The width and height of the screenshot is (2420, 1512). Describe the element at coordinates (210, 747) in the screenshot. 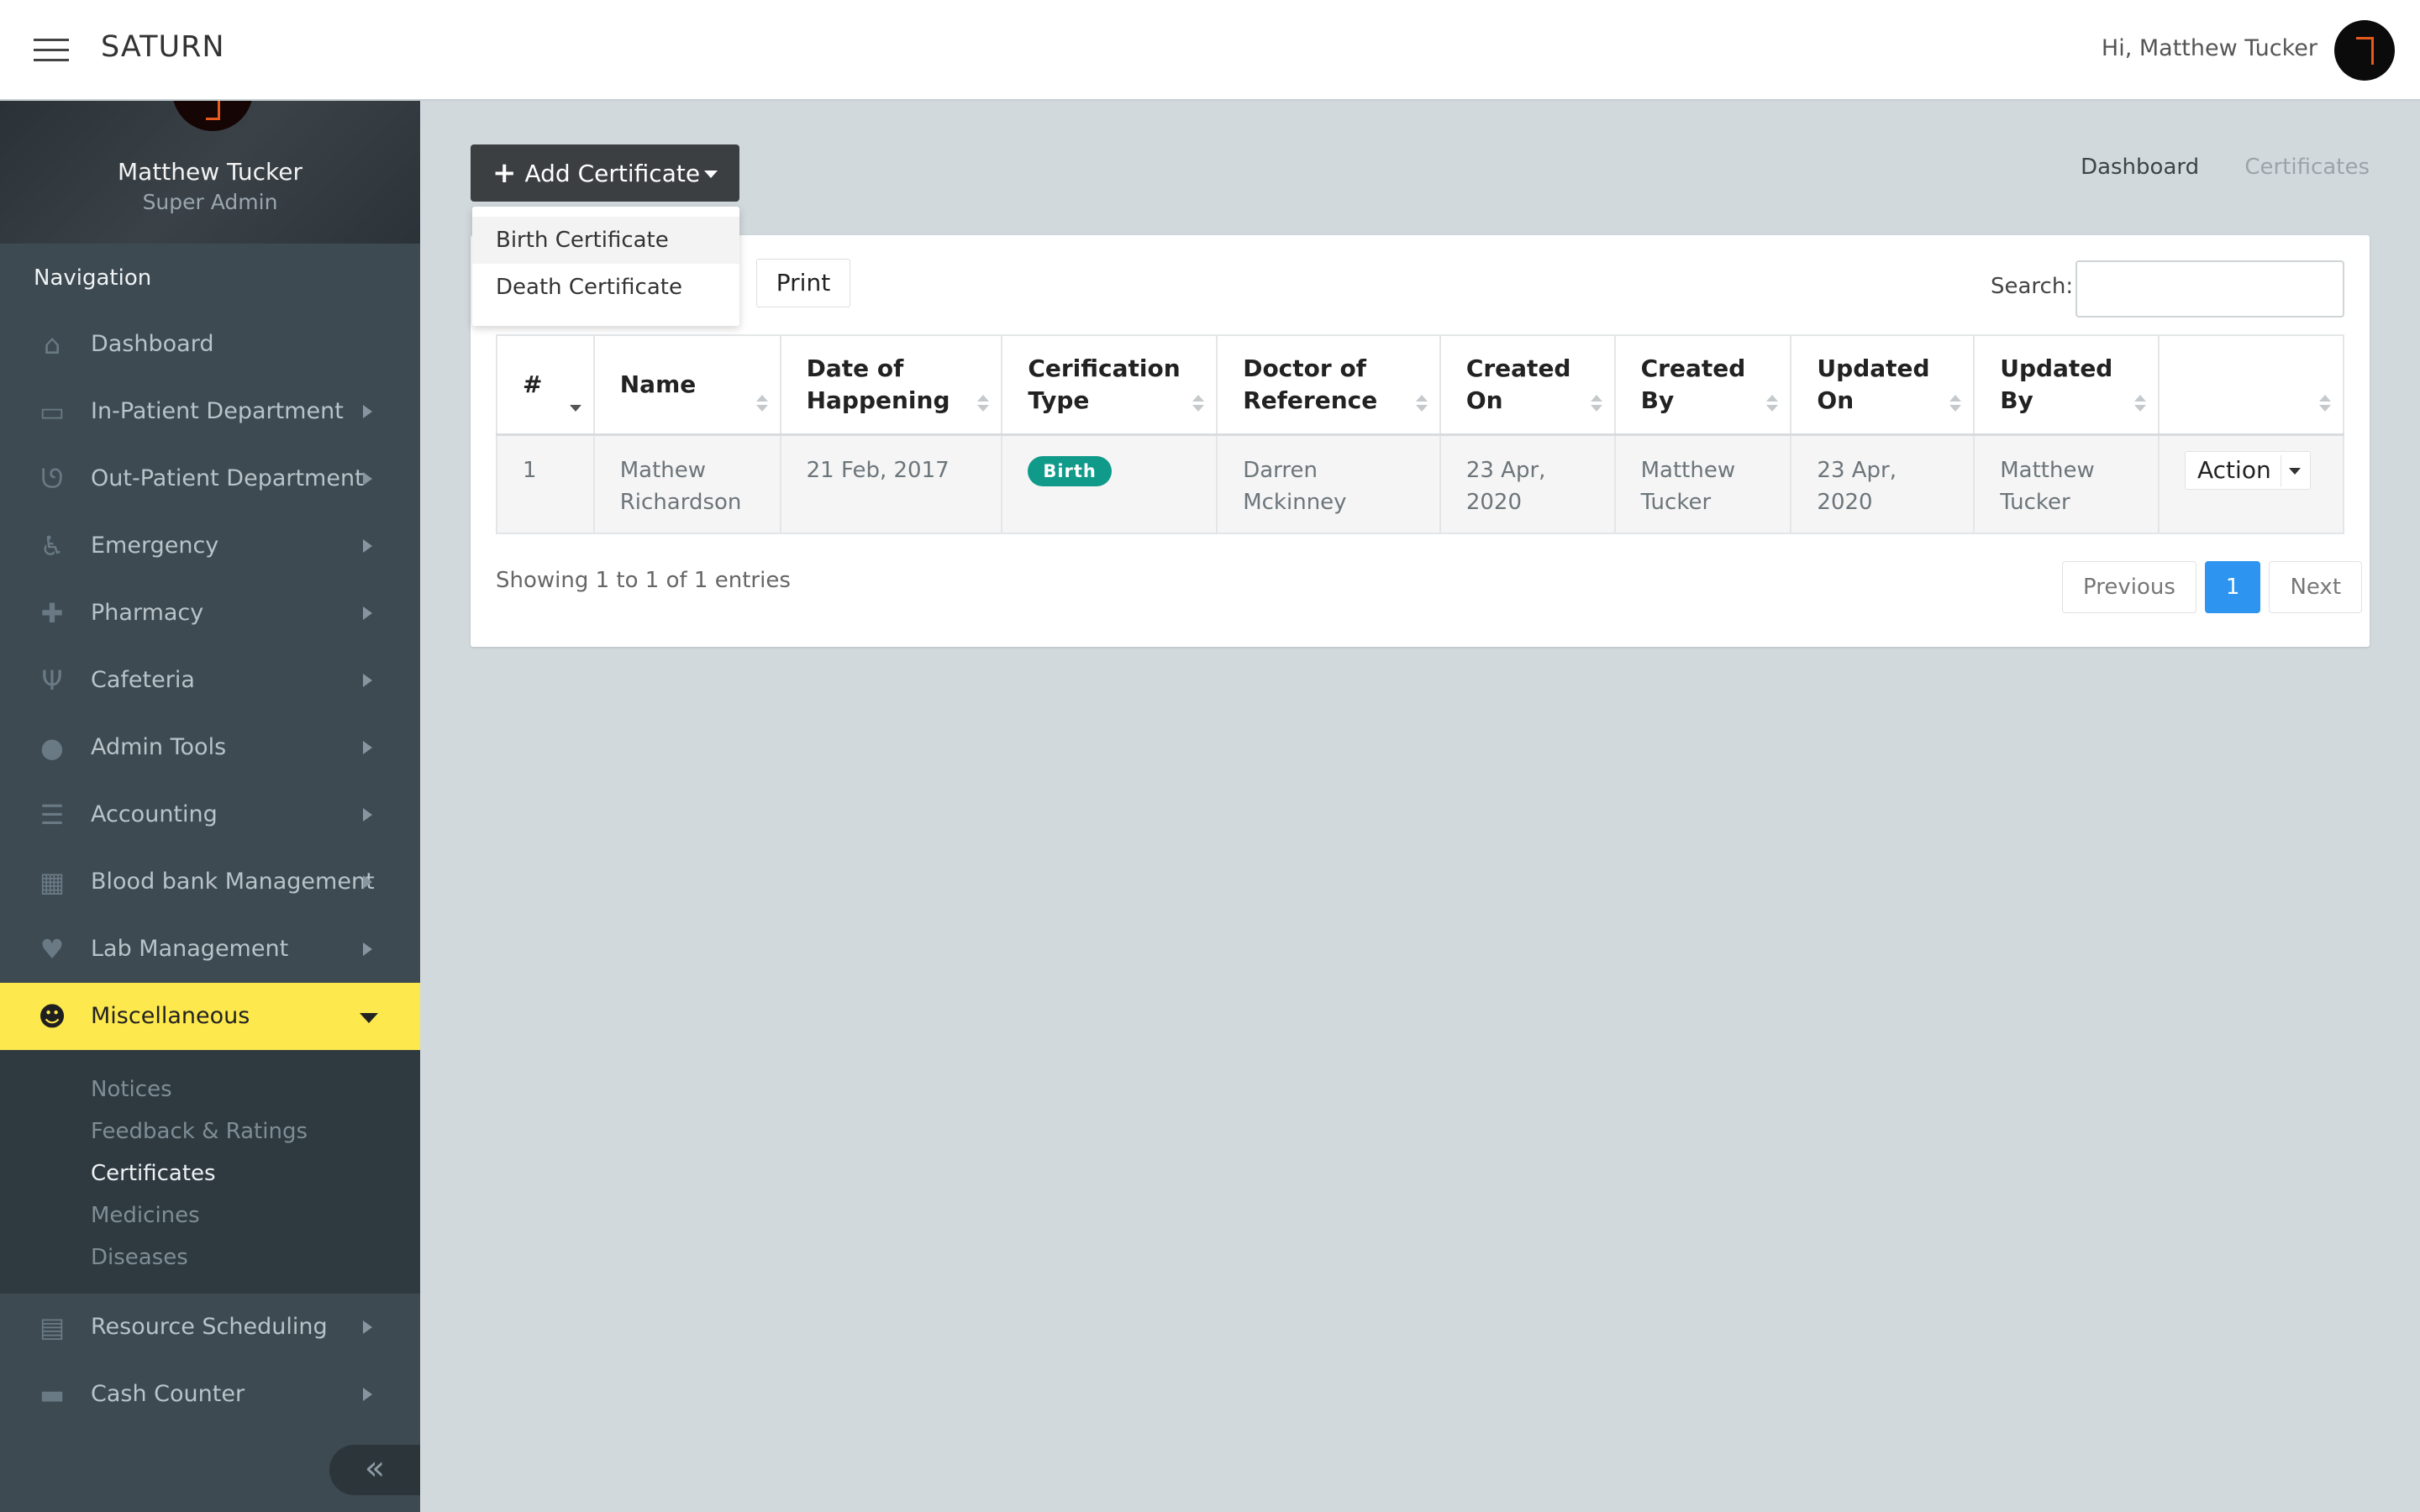

I see `sidebar-item-admin-tools: ● Admin Tools` at that location.